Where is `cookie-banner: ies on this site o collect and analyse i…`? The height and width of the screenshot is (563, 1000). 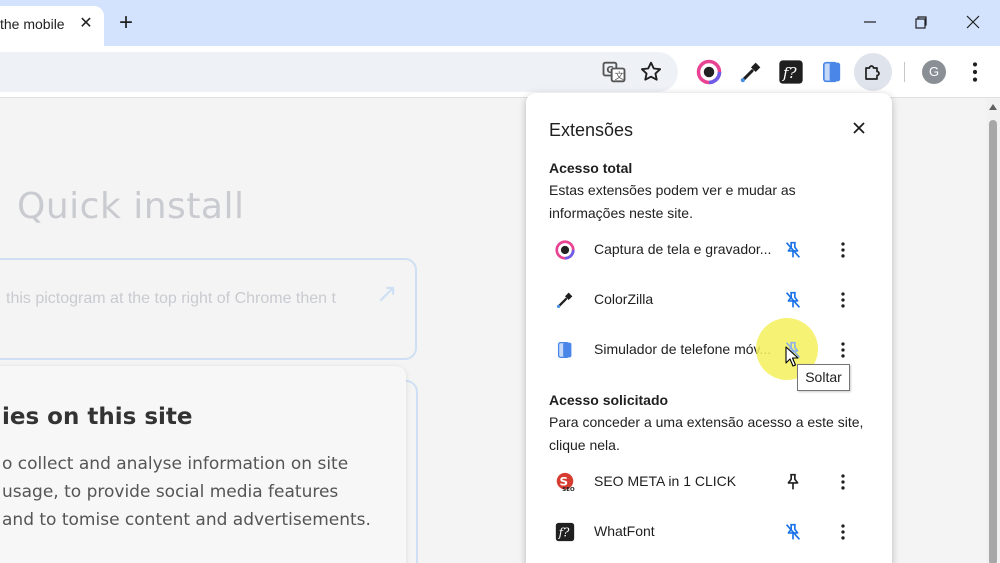 cookie-banner: ies on this site o collect and analyse i… is located at coordinates (203, 464).